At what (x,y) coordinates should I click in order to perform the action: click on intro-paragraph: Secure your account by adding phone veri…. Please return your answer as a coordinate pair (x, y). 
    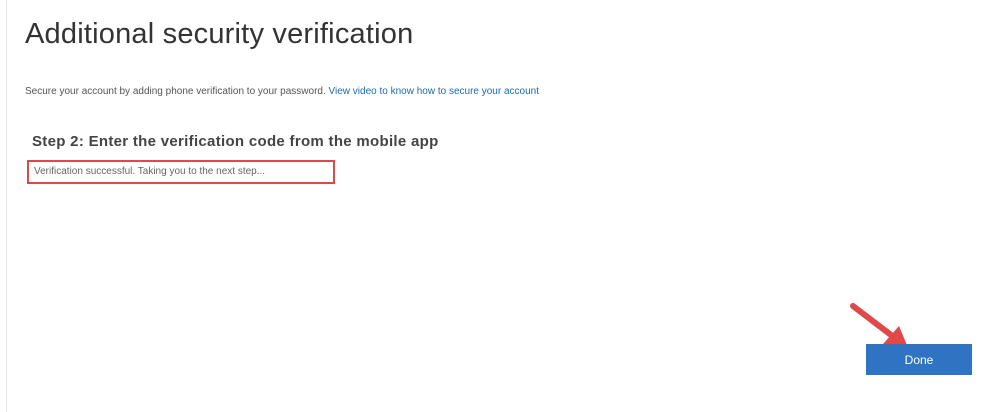
    Looking at the image, I should click on (282, 91).